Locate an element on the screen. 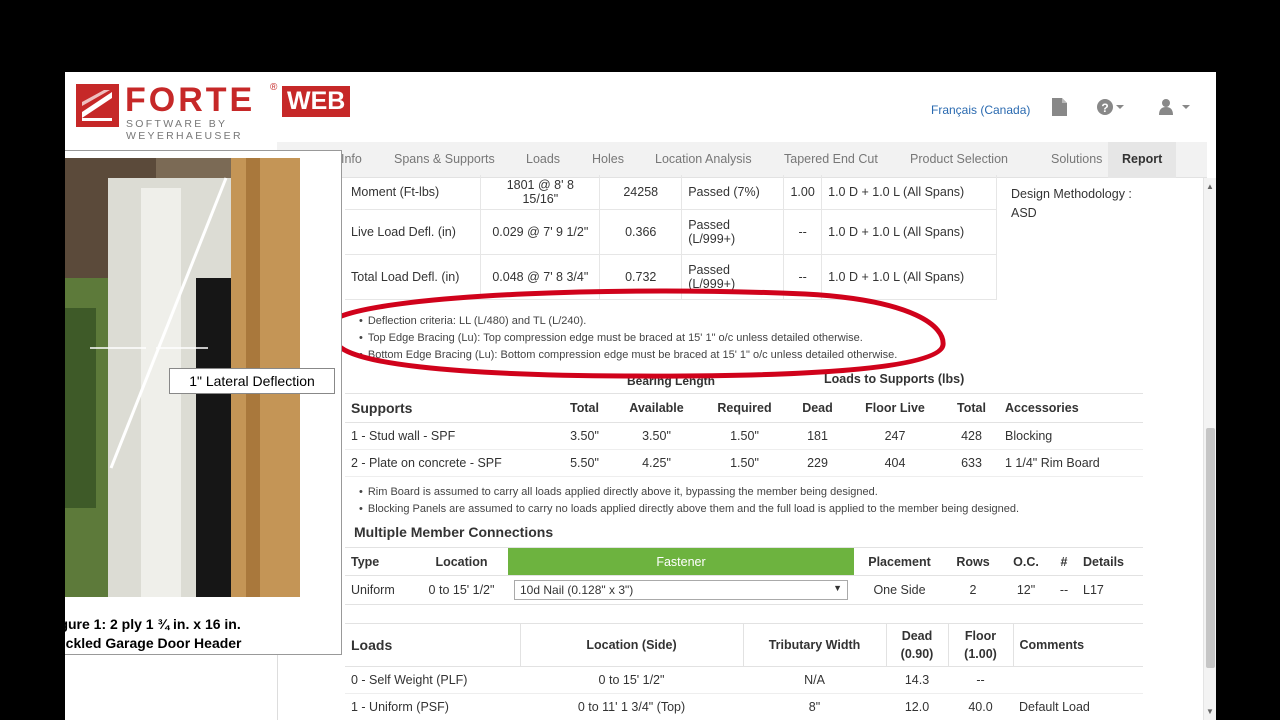 The height and width of the screenshot is (720, 1280). load-location: 0 to 15' 1/2" is located at coordinates (631, 680).